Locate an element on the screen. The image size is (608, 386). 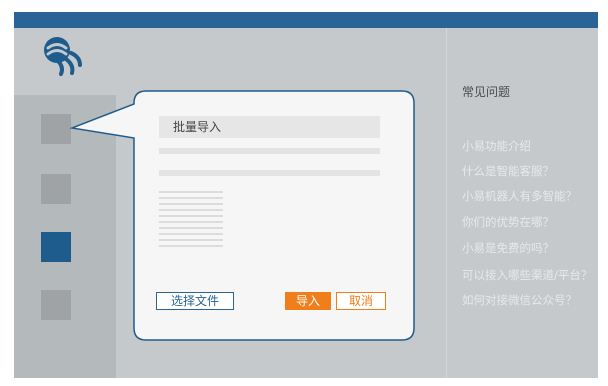
faq-item: 小易功能介绍 is located at coordinates (496, 146).